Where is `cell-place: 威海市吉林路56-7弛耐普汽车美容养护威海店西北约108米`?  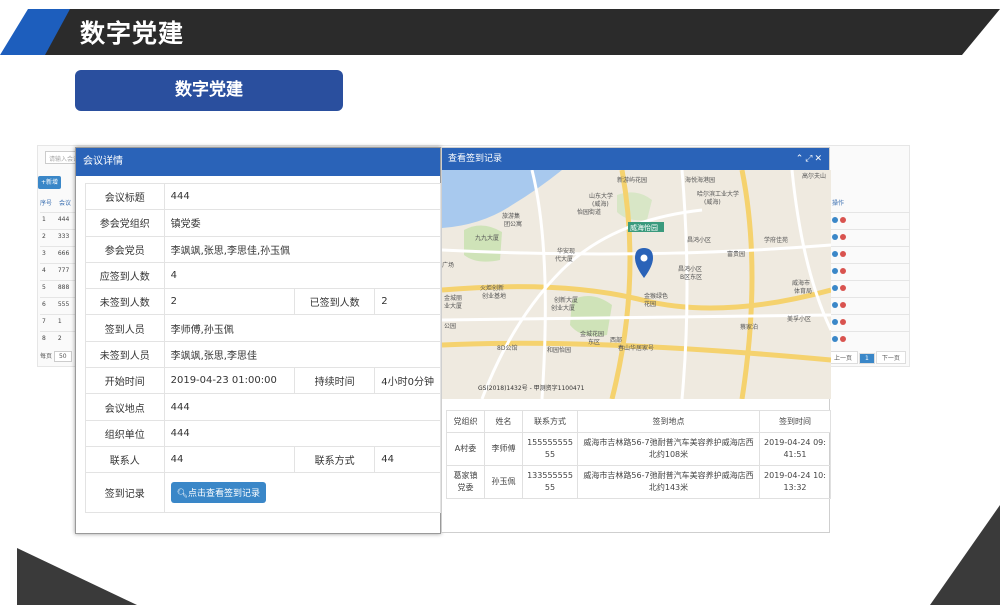
cell-place: 威海市吉林路56-7弛耐普汽车美容养护威海店西北约108米 is located at coordinates (668, 449).